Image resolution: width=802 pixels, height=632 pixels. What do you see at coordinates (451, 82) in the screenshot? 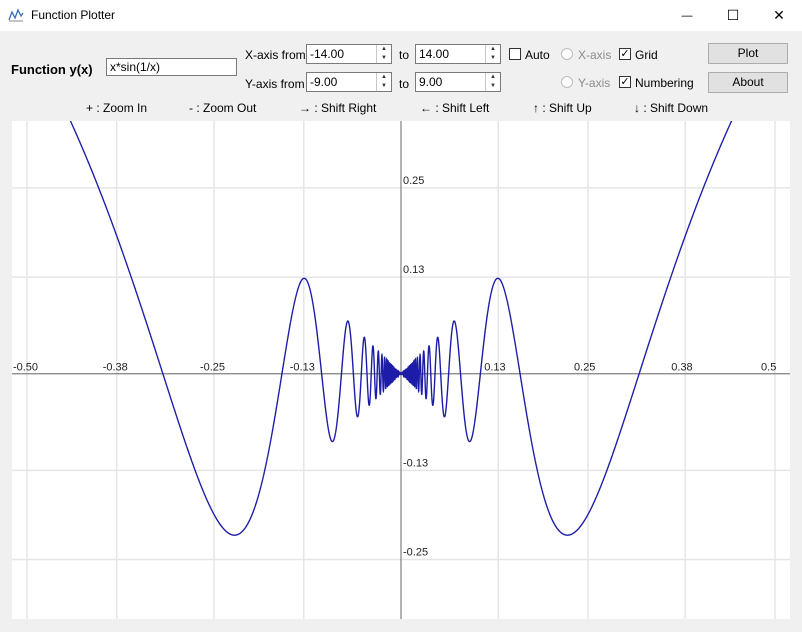
I see `y-to-input` at bounding box center [451, 82].